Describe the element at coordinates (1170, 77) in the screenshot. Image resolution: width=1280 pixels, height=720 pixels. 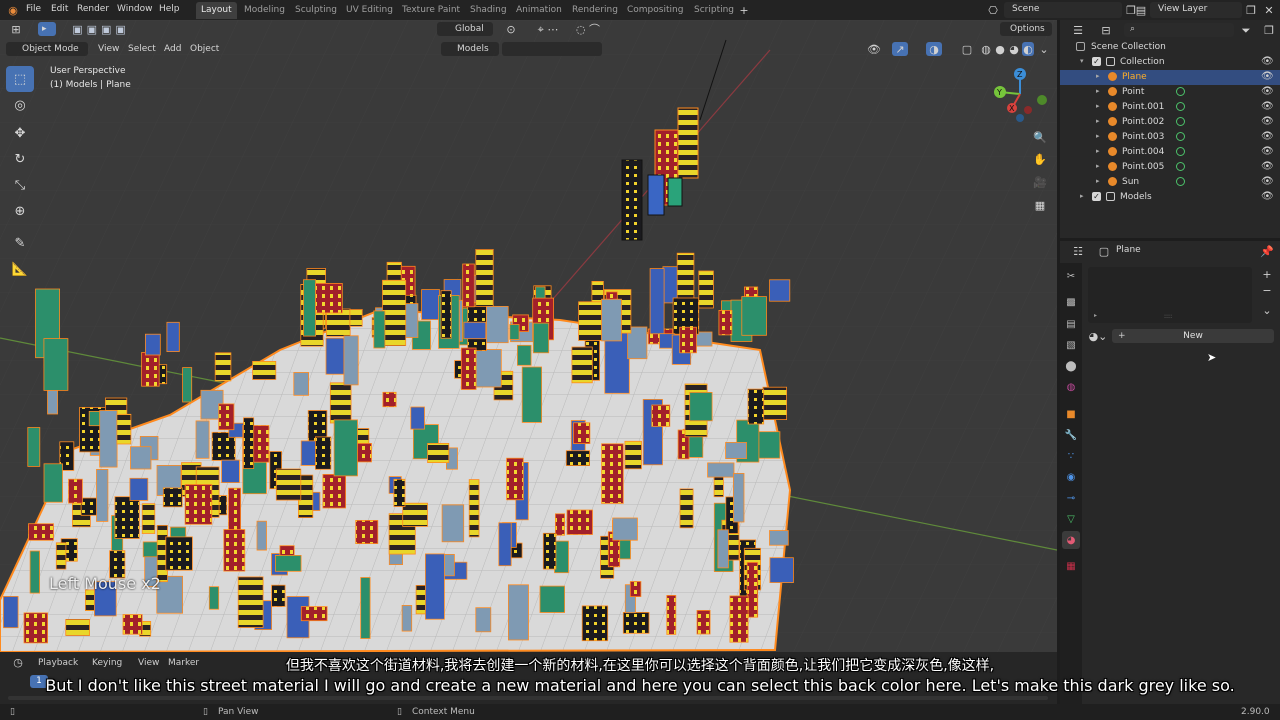
I see `outliner-row-plane: ▸ Plane 👁` at that location.